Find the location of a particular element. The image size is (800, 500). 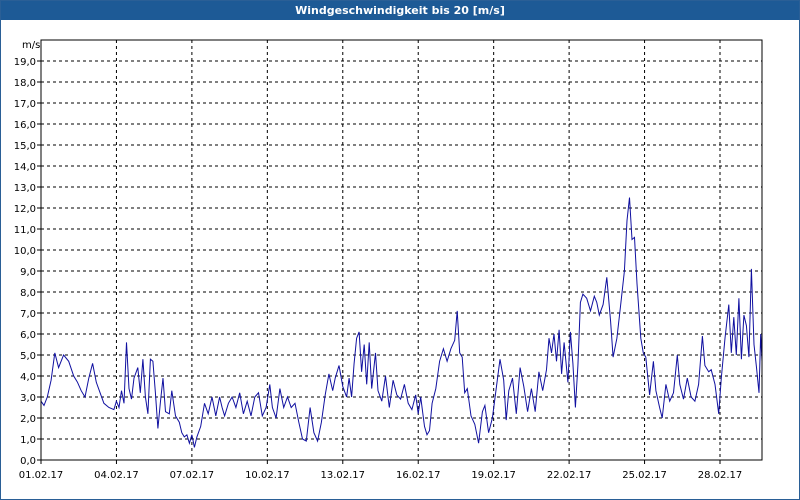

y-tick-label: 8,0 is located at coordinates (28, 293).